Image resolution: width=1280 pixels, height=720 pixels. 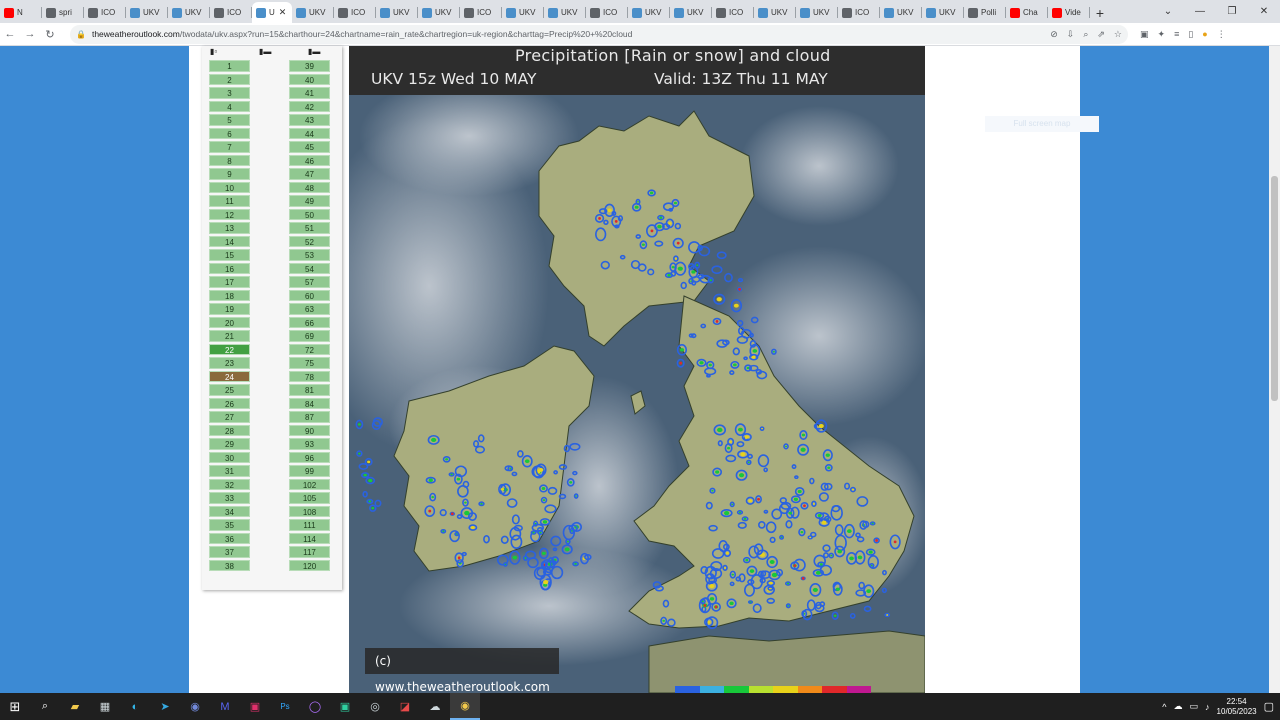 I want to click on network-icon: ▭, so click(x=1194, y=706).